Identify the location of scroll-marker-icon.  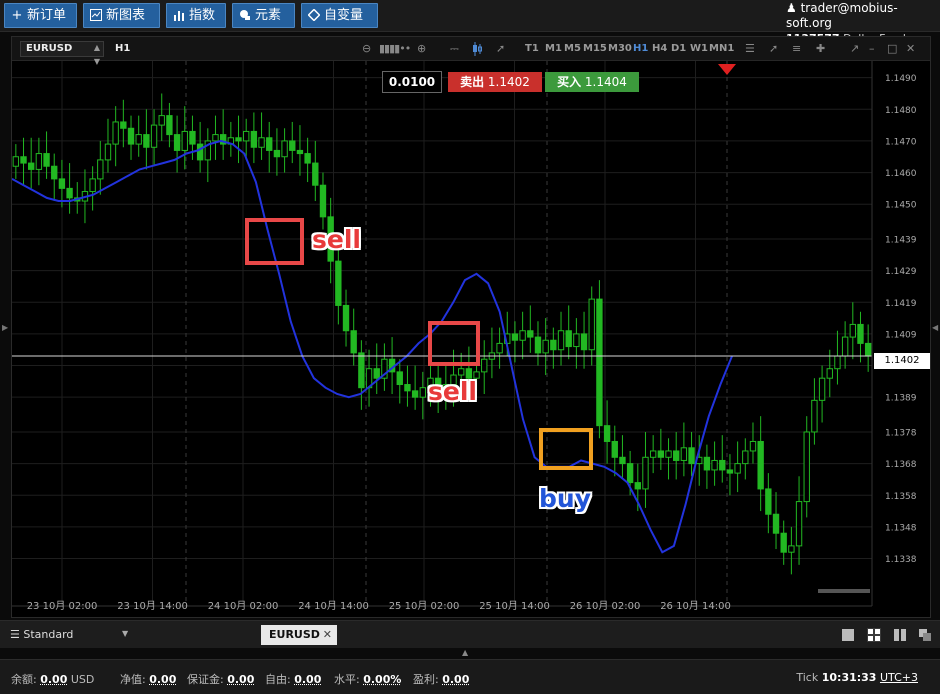
(727, 69).